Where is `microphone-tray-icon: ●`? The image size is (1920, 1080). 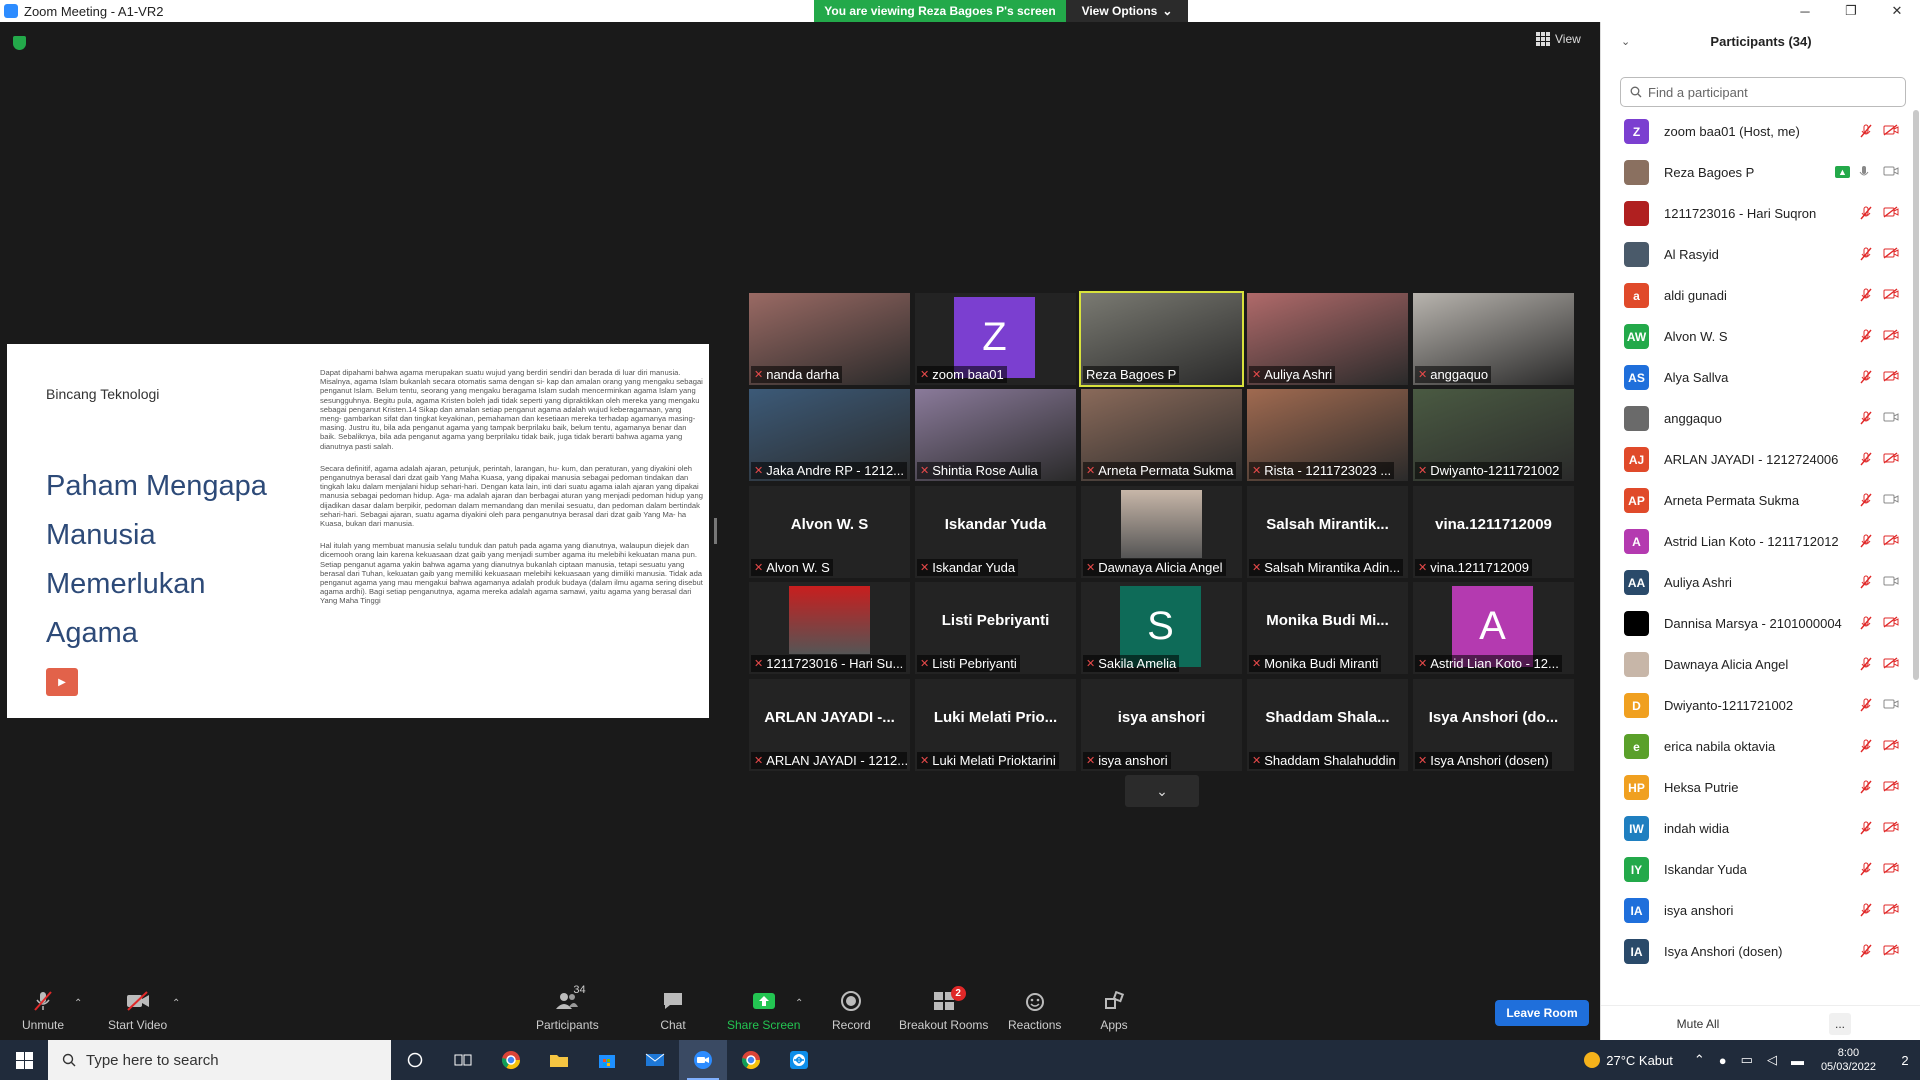 microphone-tray-icon: ● is located at coordinates (1723, 1060).